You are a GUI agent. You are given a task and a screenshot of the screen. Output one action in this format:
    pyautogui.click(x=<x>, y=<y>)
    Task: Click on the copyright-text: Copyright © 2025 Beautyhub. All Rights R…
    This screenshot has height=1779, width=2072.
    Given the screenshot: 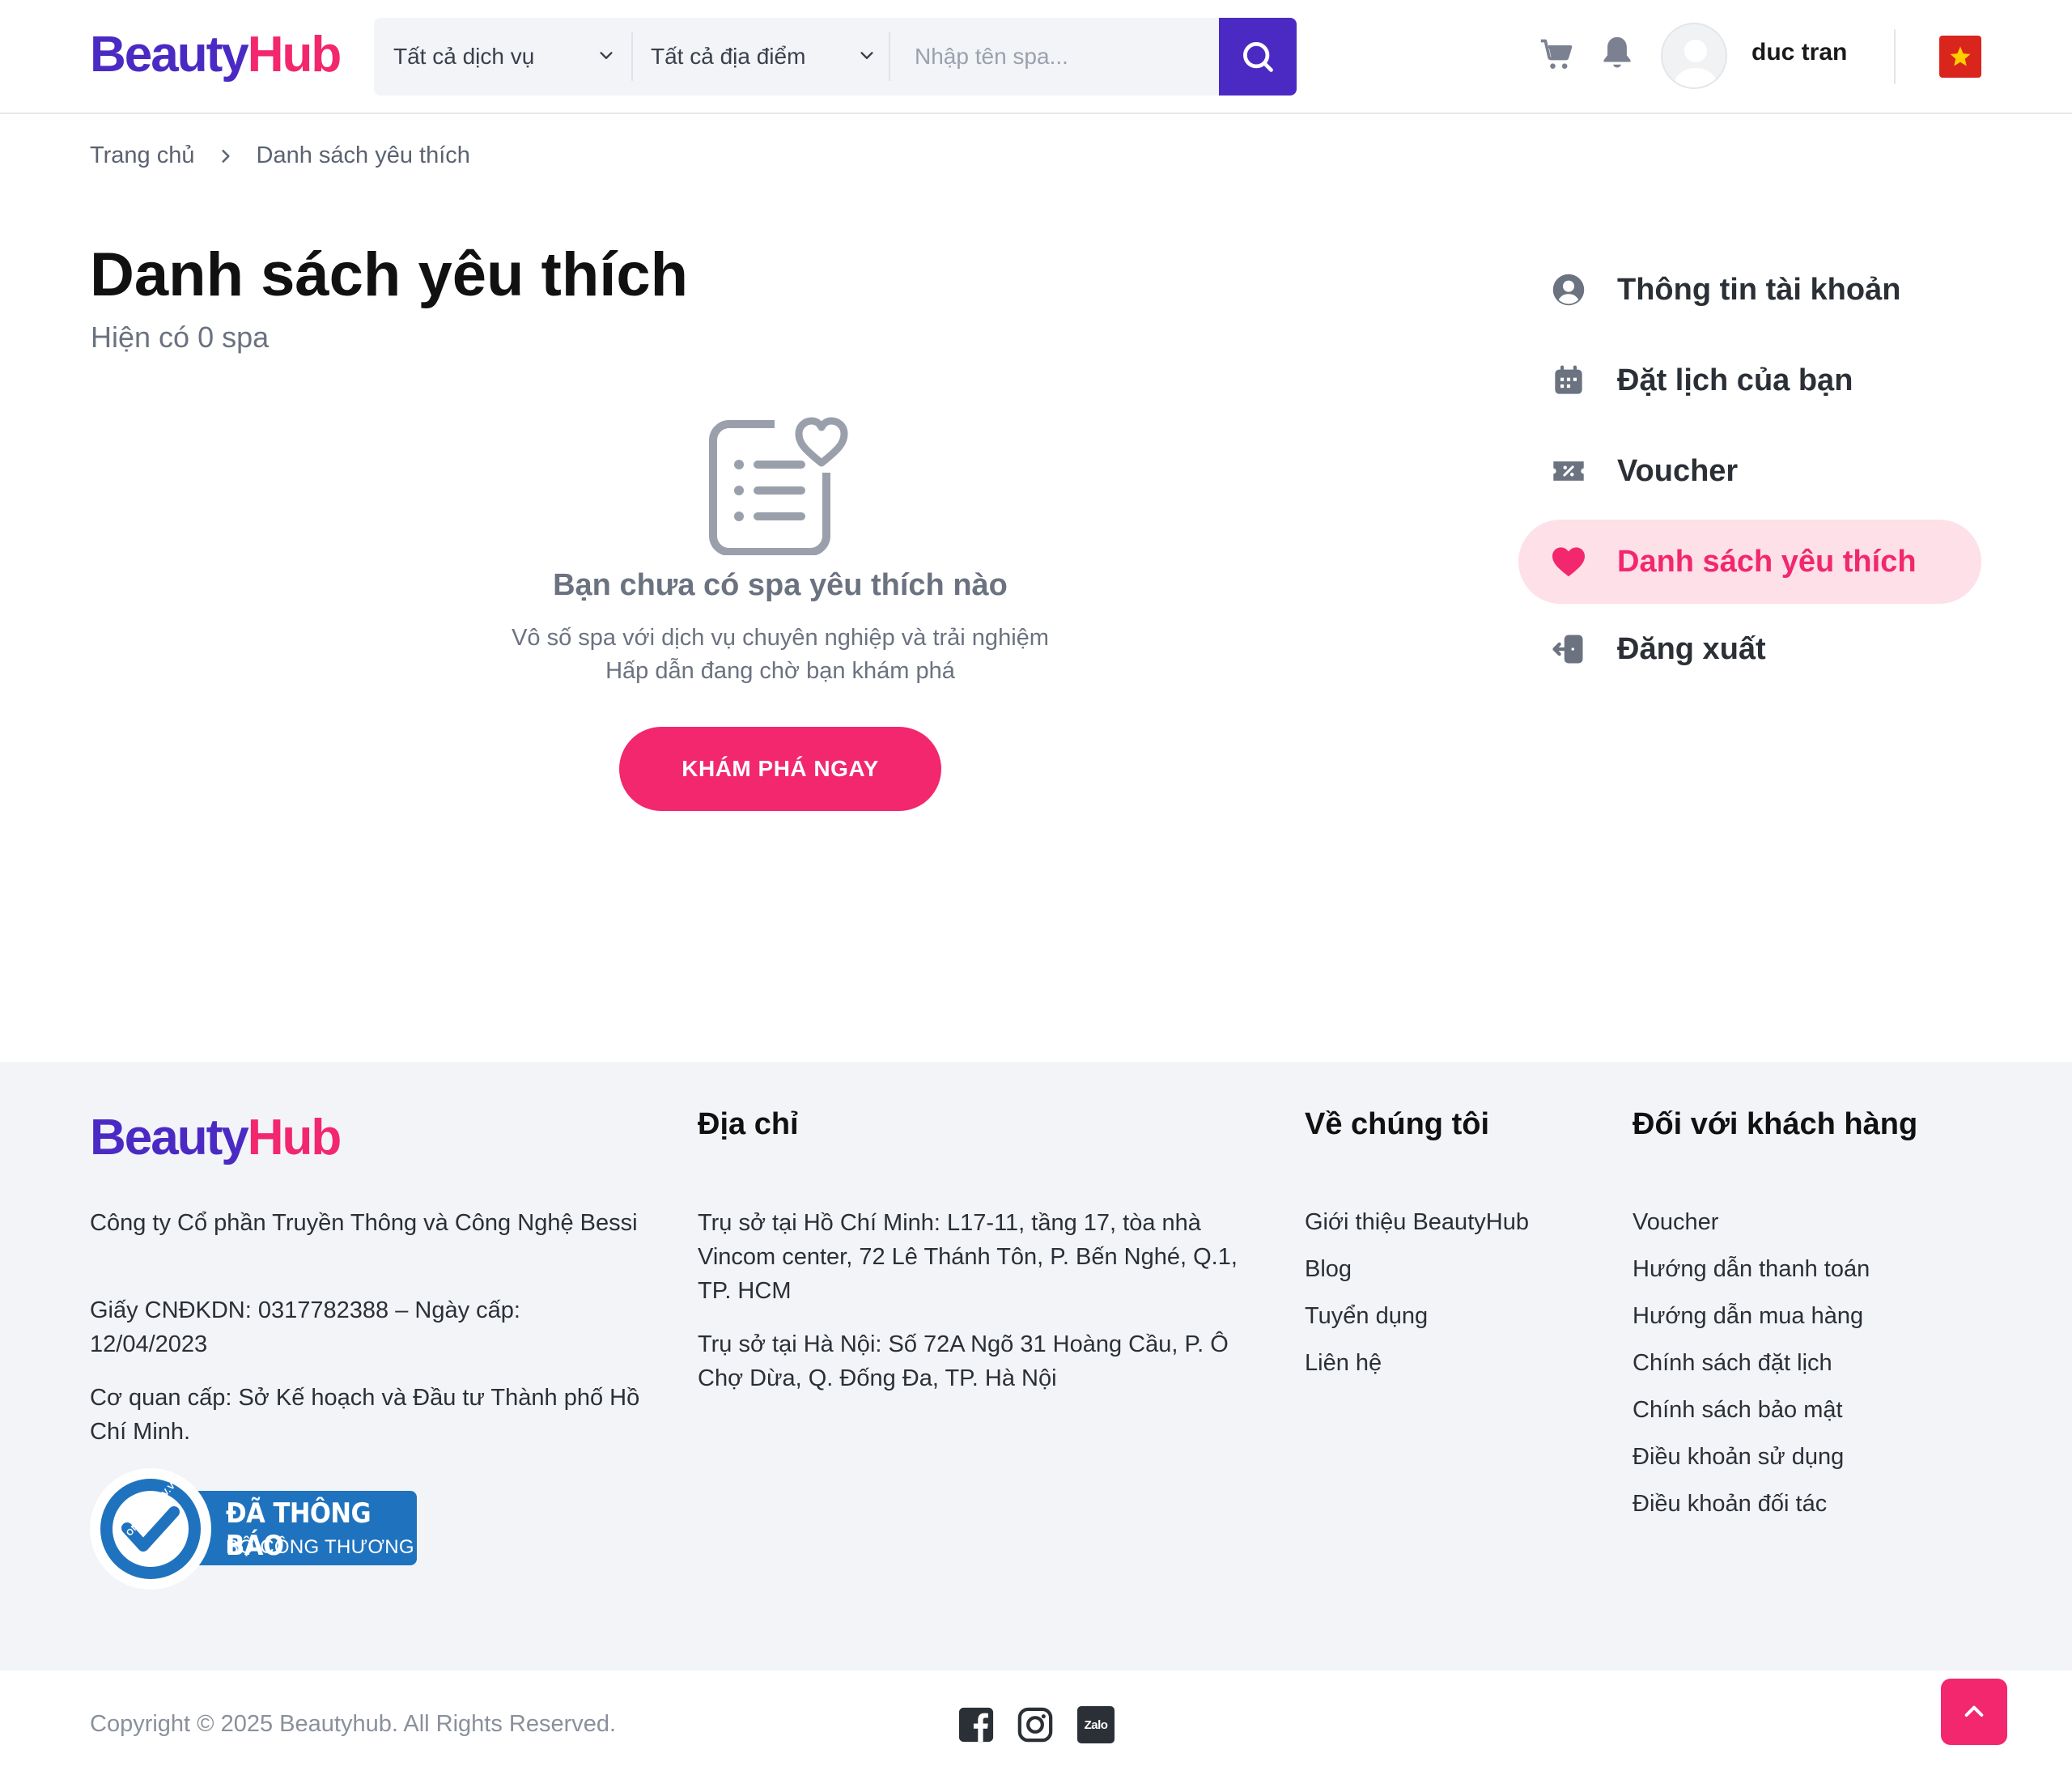 What is the action you would take?
    pyautogui.click(x=353, y=1724)
    